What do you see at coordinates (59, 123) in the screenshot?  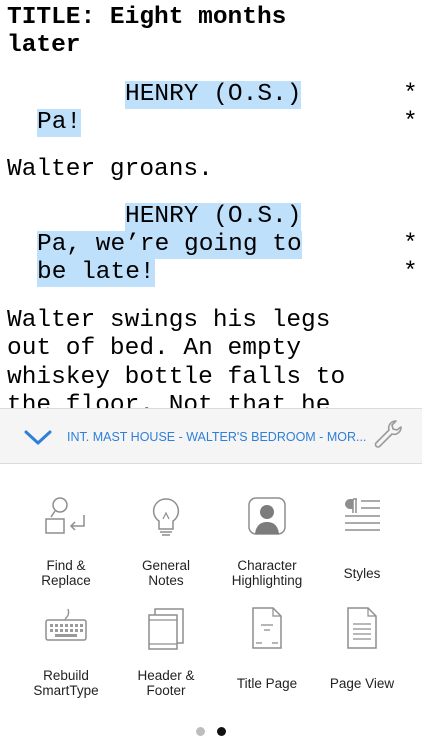 I see `dialogue-text: Pa!` at bounding box center [59, 123].